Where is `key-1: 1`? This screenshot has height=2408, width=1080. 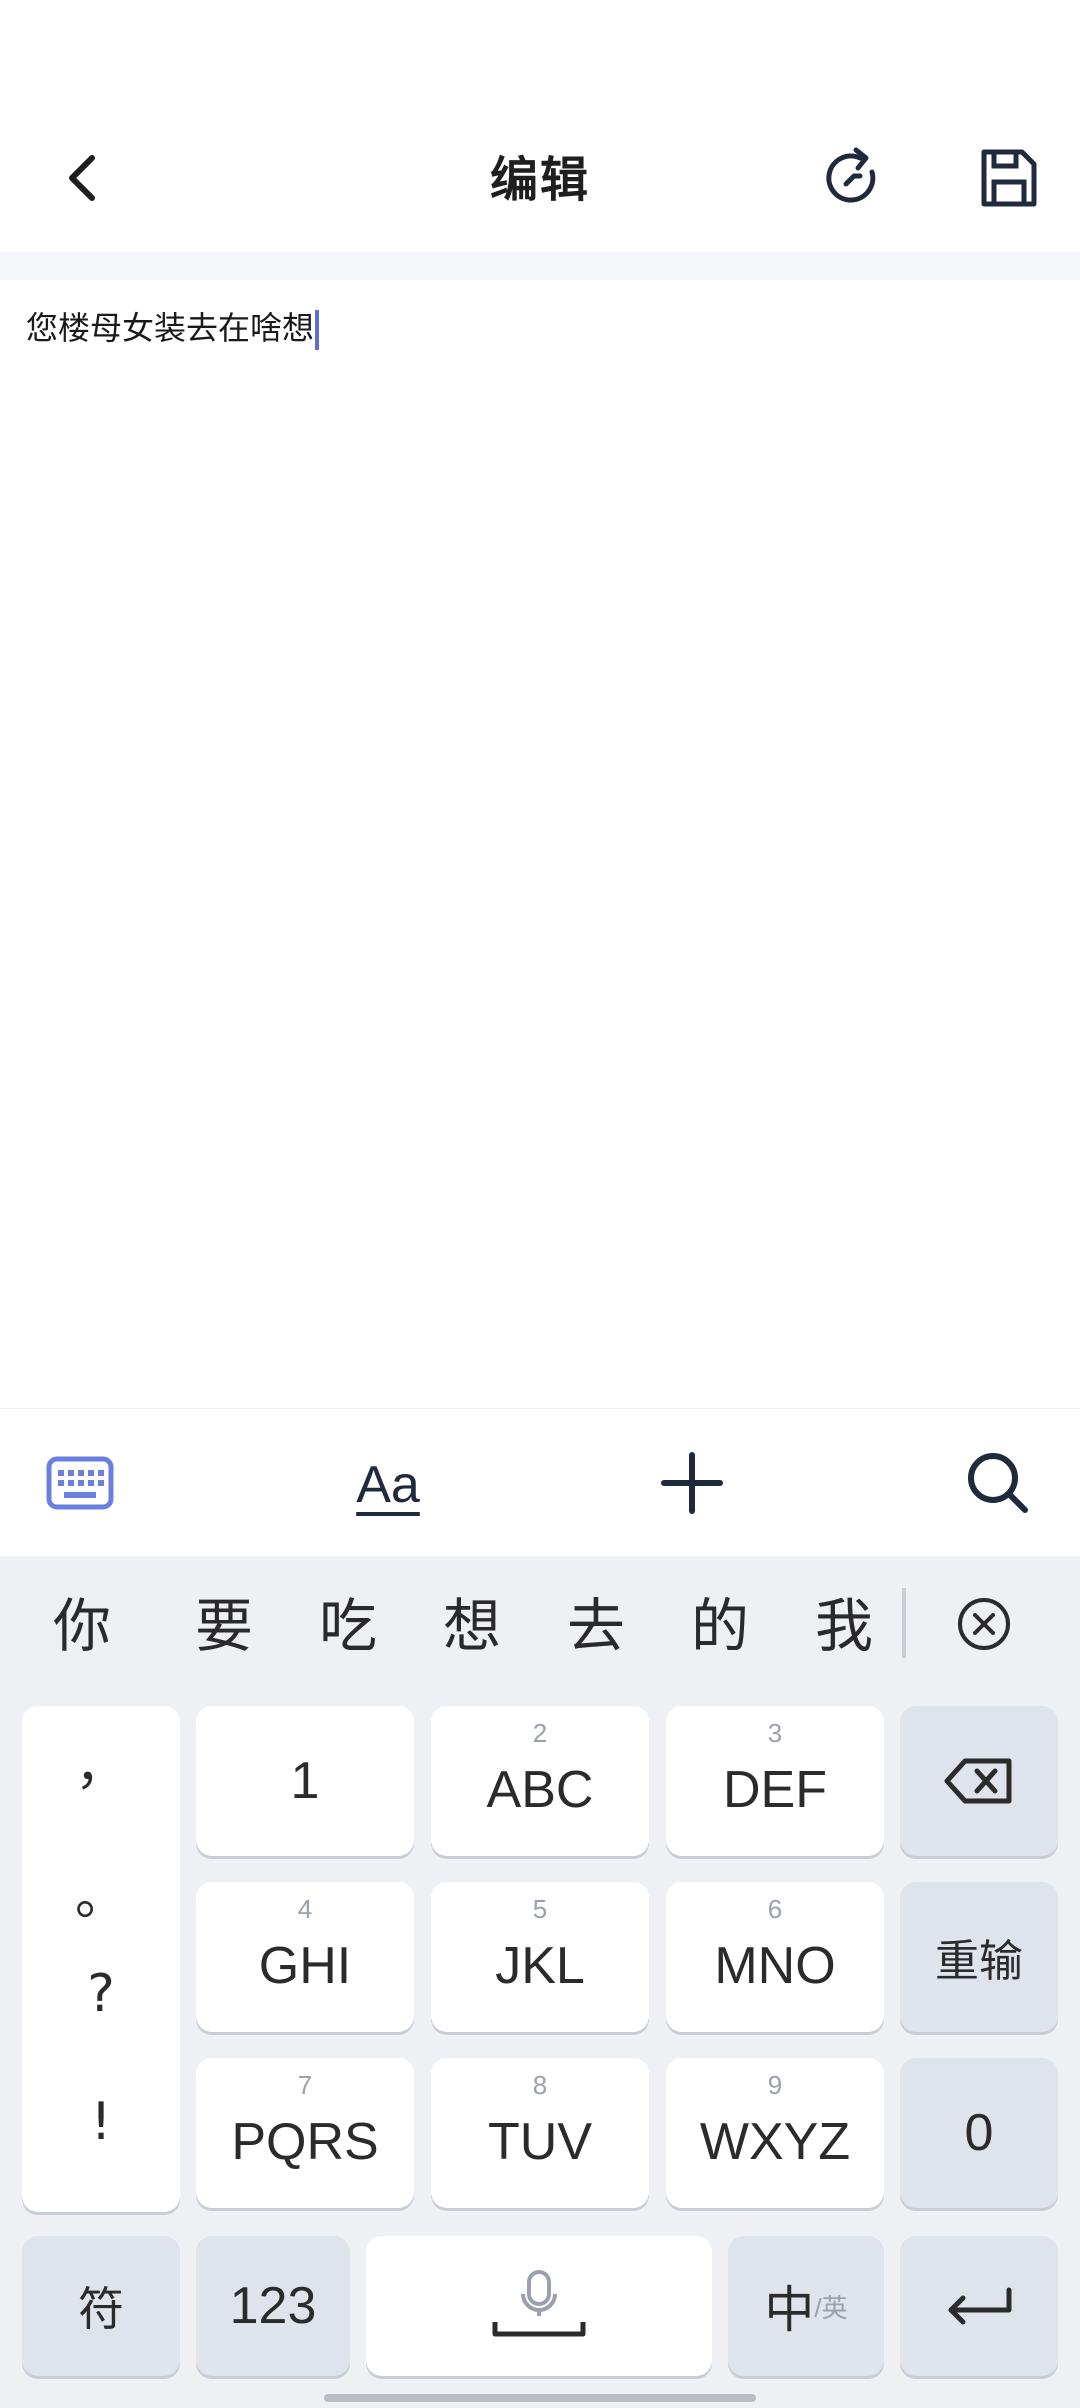 key-1: 1 is located at coordinates (305, 1781).